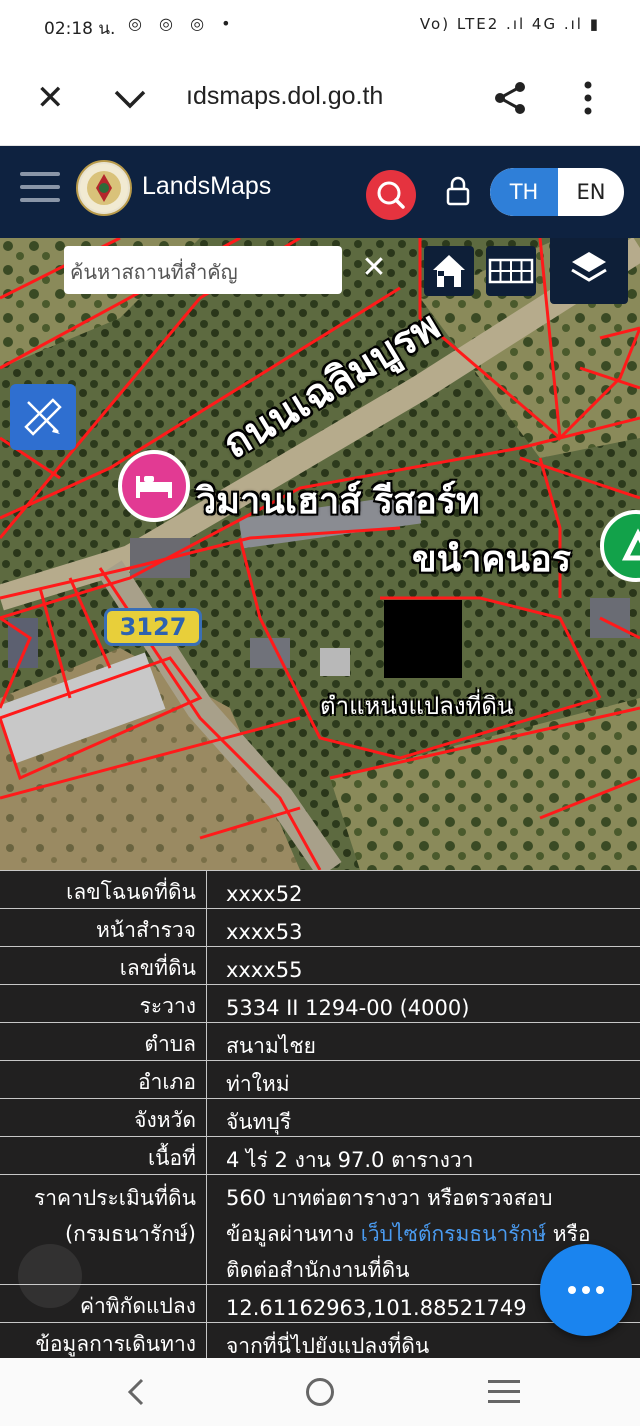  I want to click on notification-icons: ◎ ◎ ◎ •, so click(182, 23).